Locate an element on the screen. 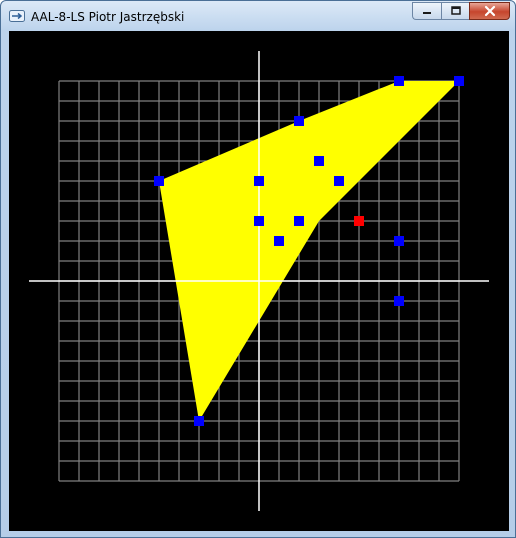  window-title: AAL-8-LS Piotr Jastrzębski is located at coordinates (108, 17).